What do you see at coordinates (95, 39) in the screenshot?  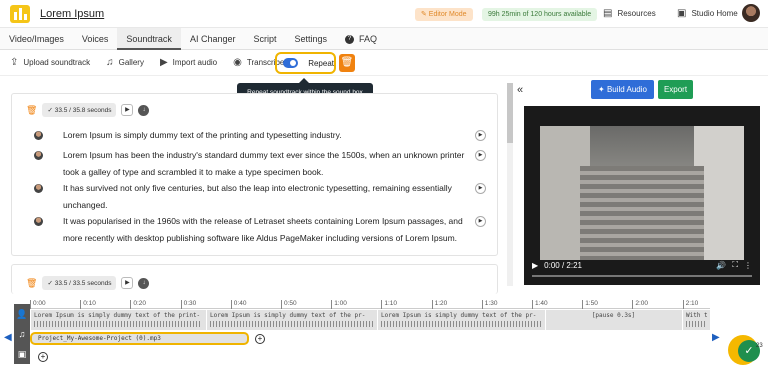 I see `tab-voices: Voices` at bounding box center [95, 39].